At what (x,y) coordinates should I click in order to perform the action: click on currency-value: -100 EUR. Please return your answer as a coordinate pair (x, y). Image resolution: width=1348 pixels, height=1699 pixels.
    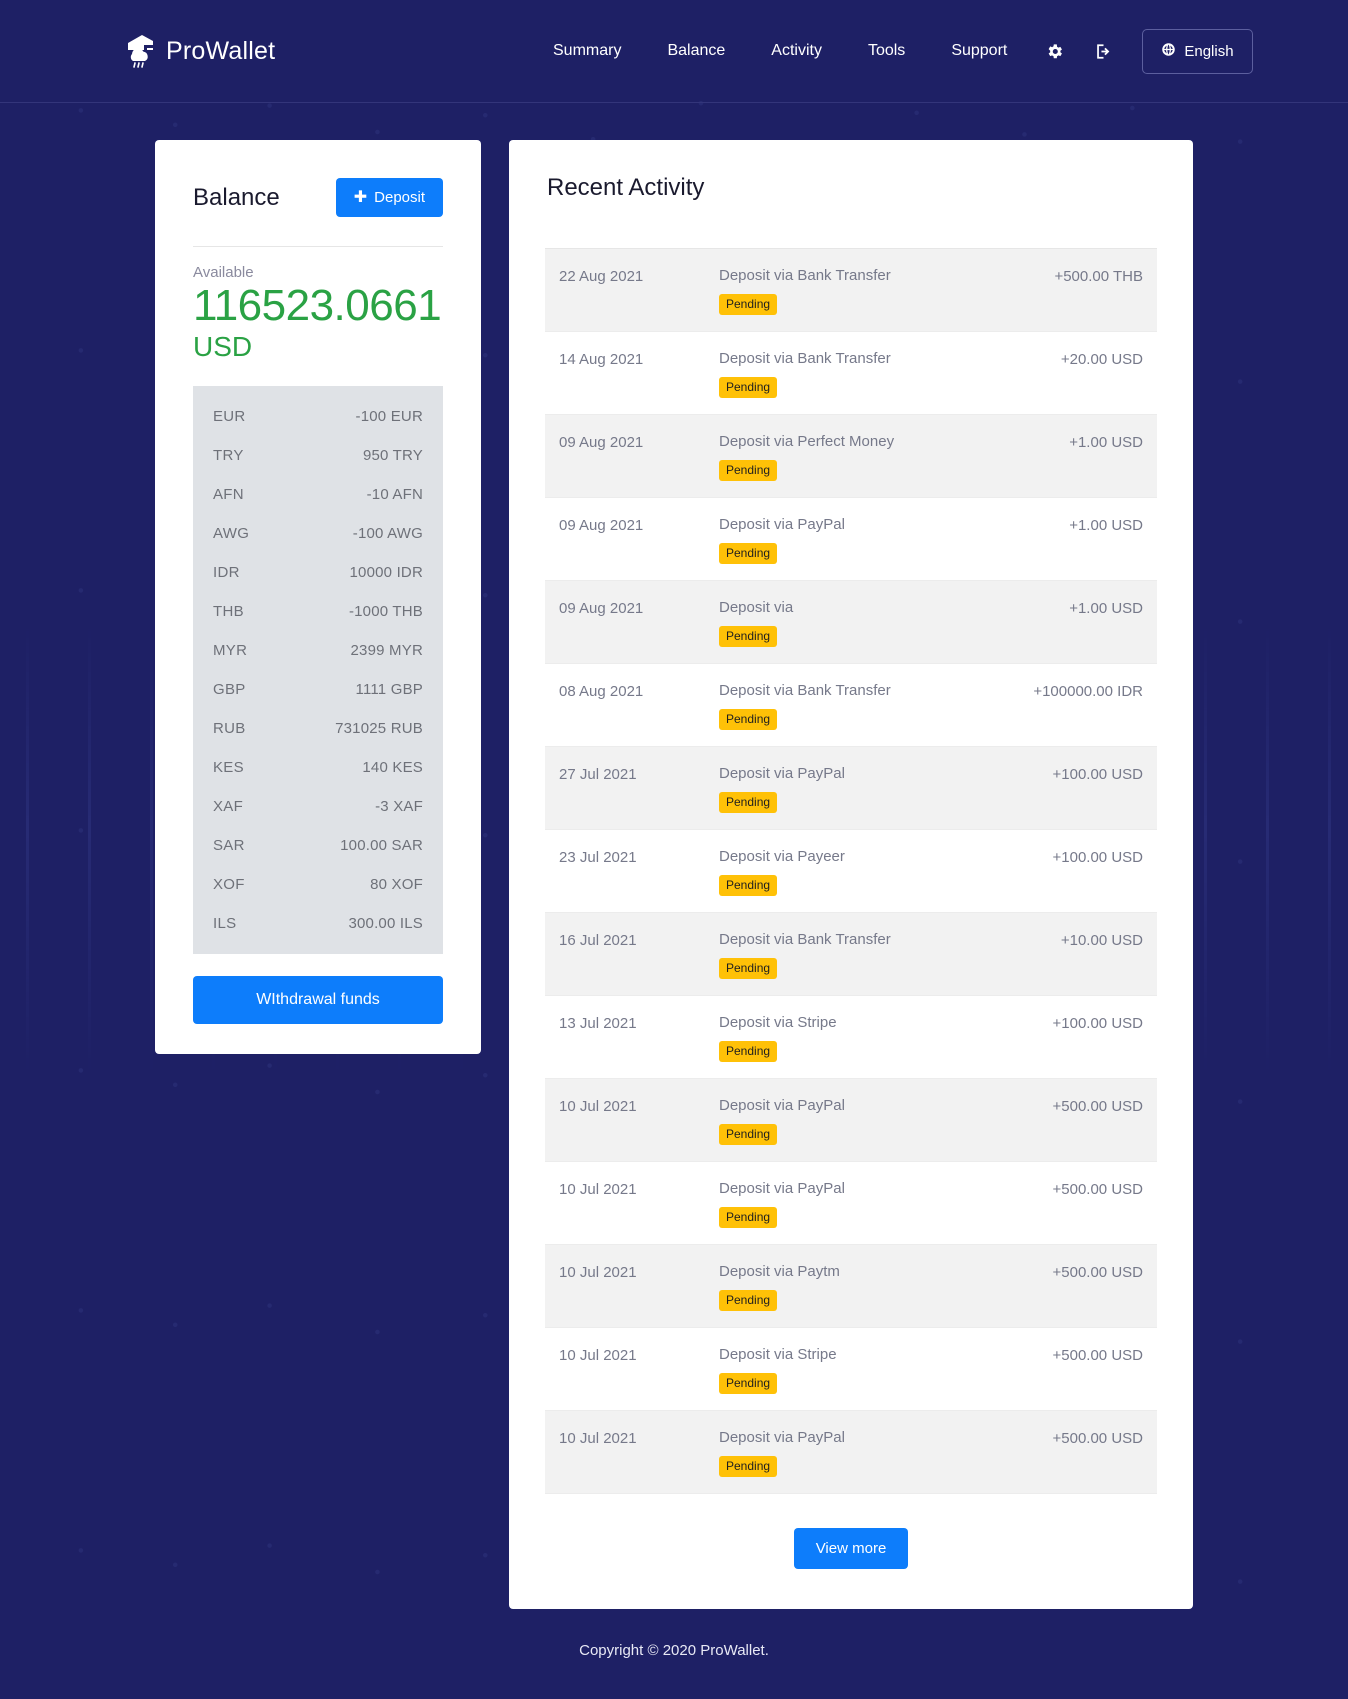
    Looking at the image, I should click on (389, 417).